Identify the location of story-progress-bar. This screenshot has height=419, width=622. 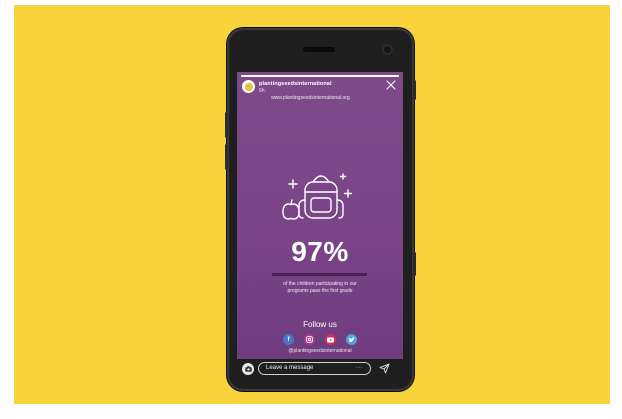
(320, 76).